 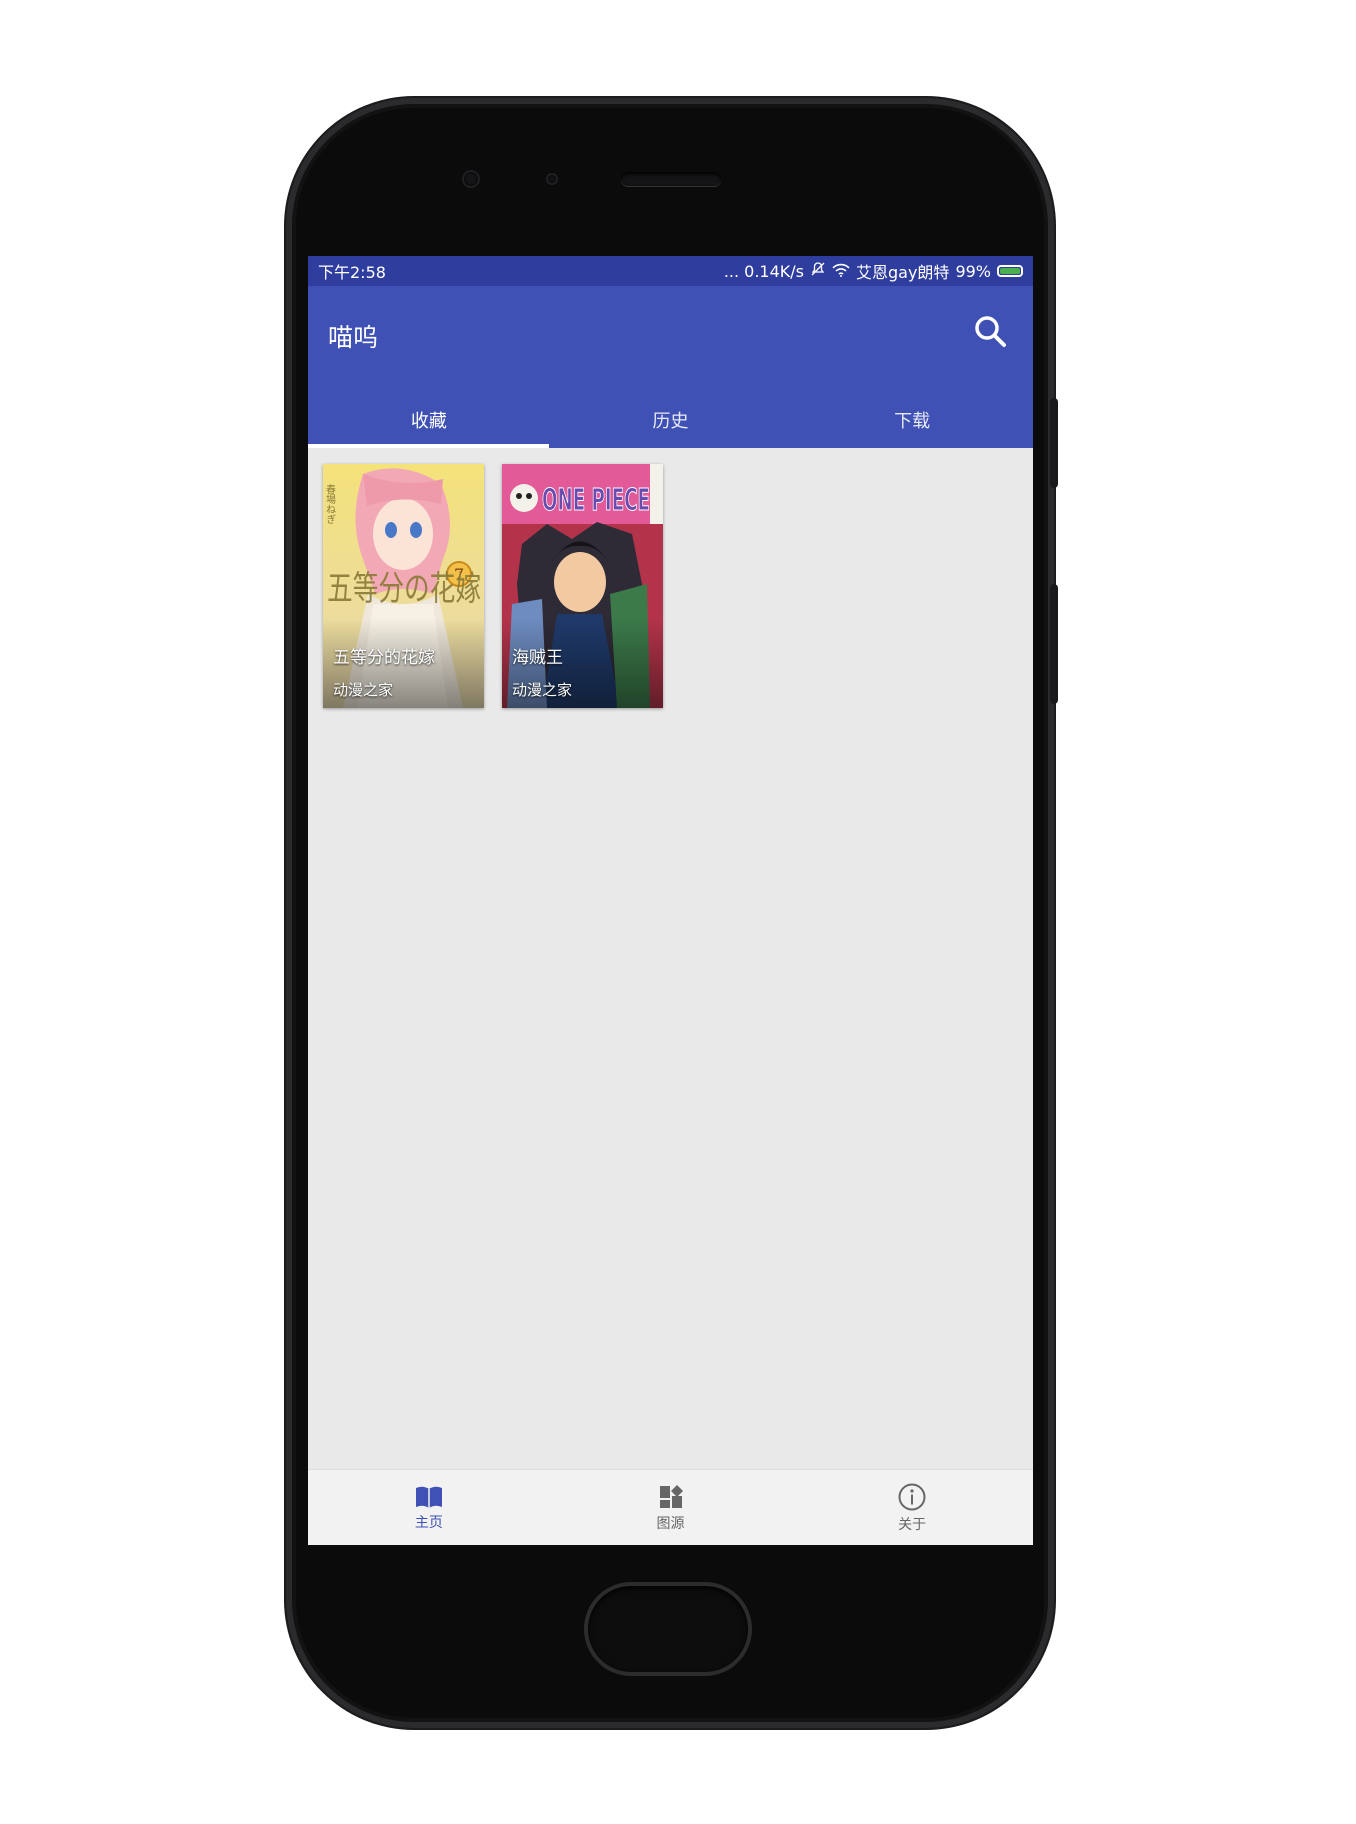 I want to click on search-icon, so click(x=990, y=331).